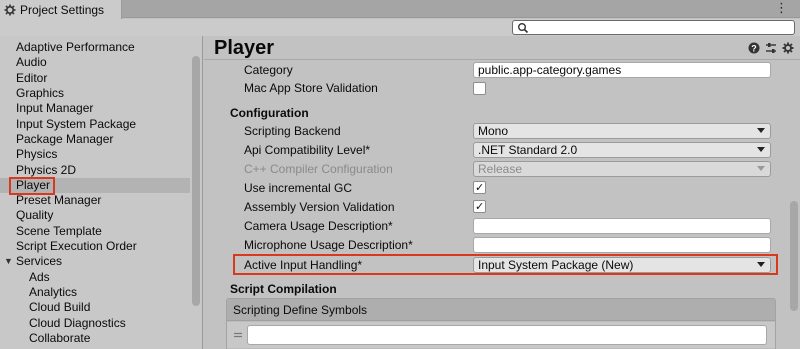 This screenshot has height=349, width=800. Describe the element at coordinates (10, 10) in the screenshot. I see `gear-icon` at that location.